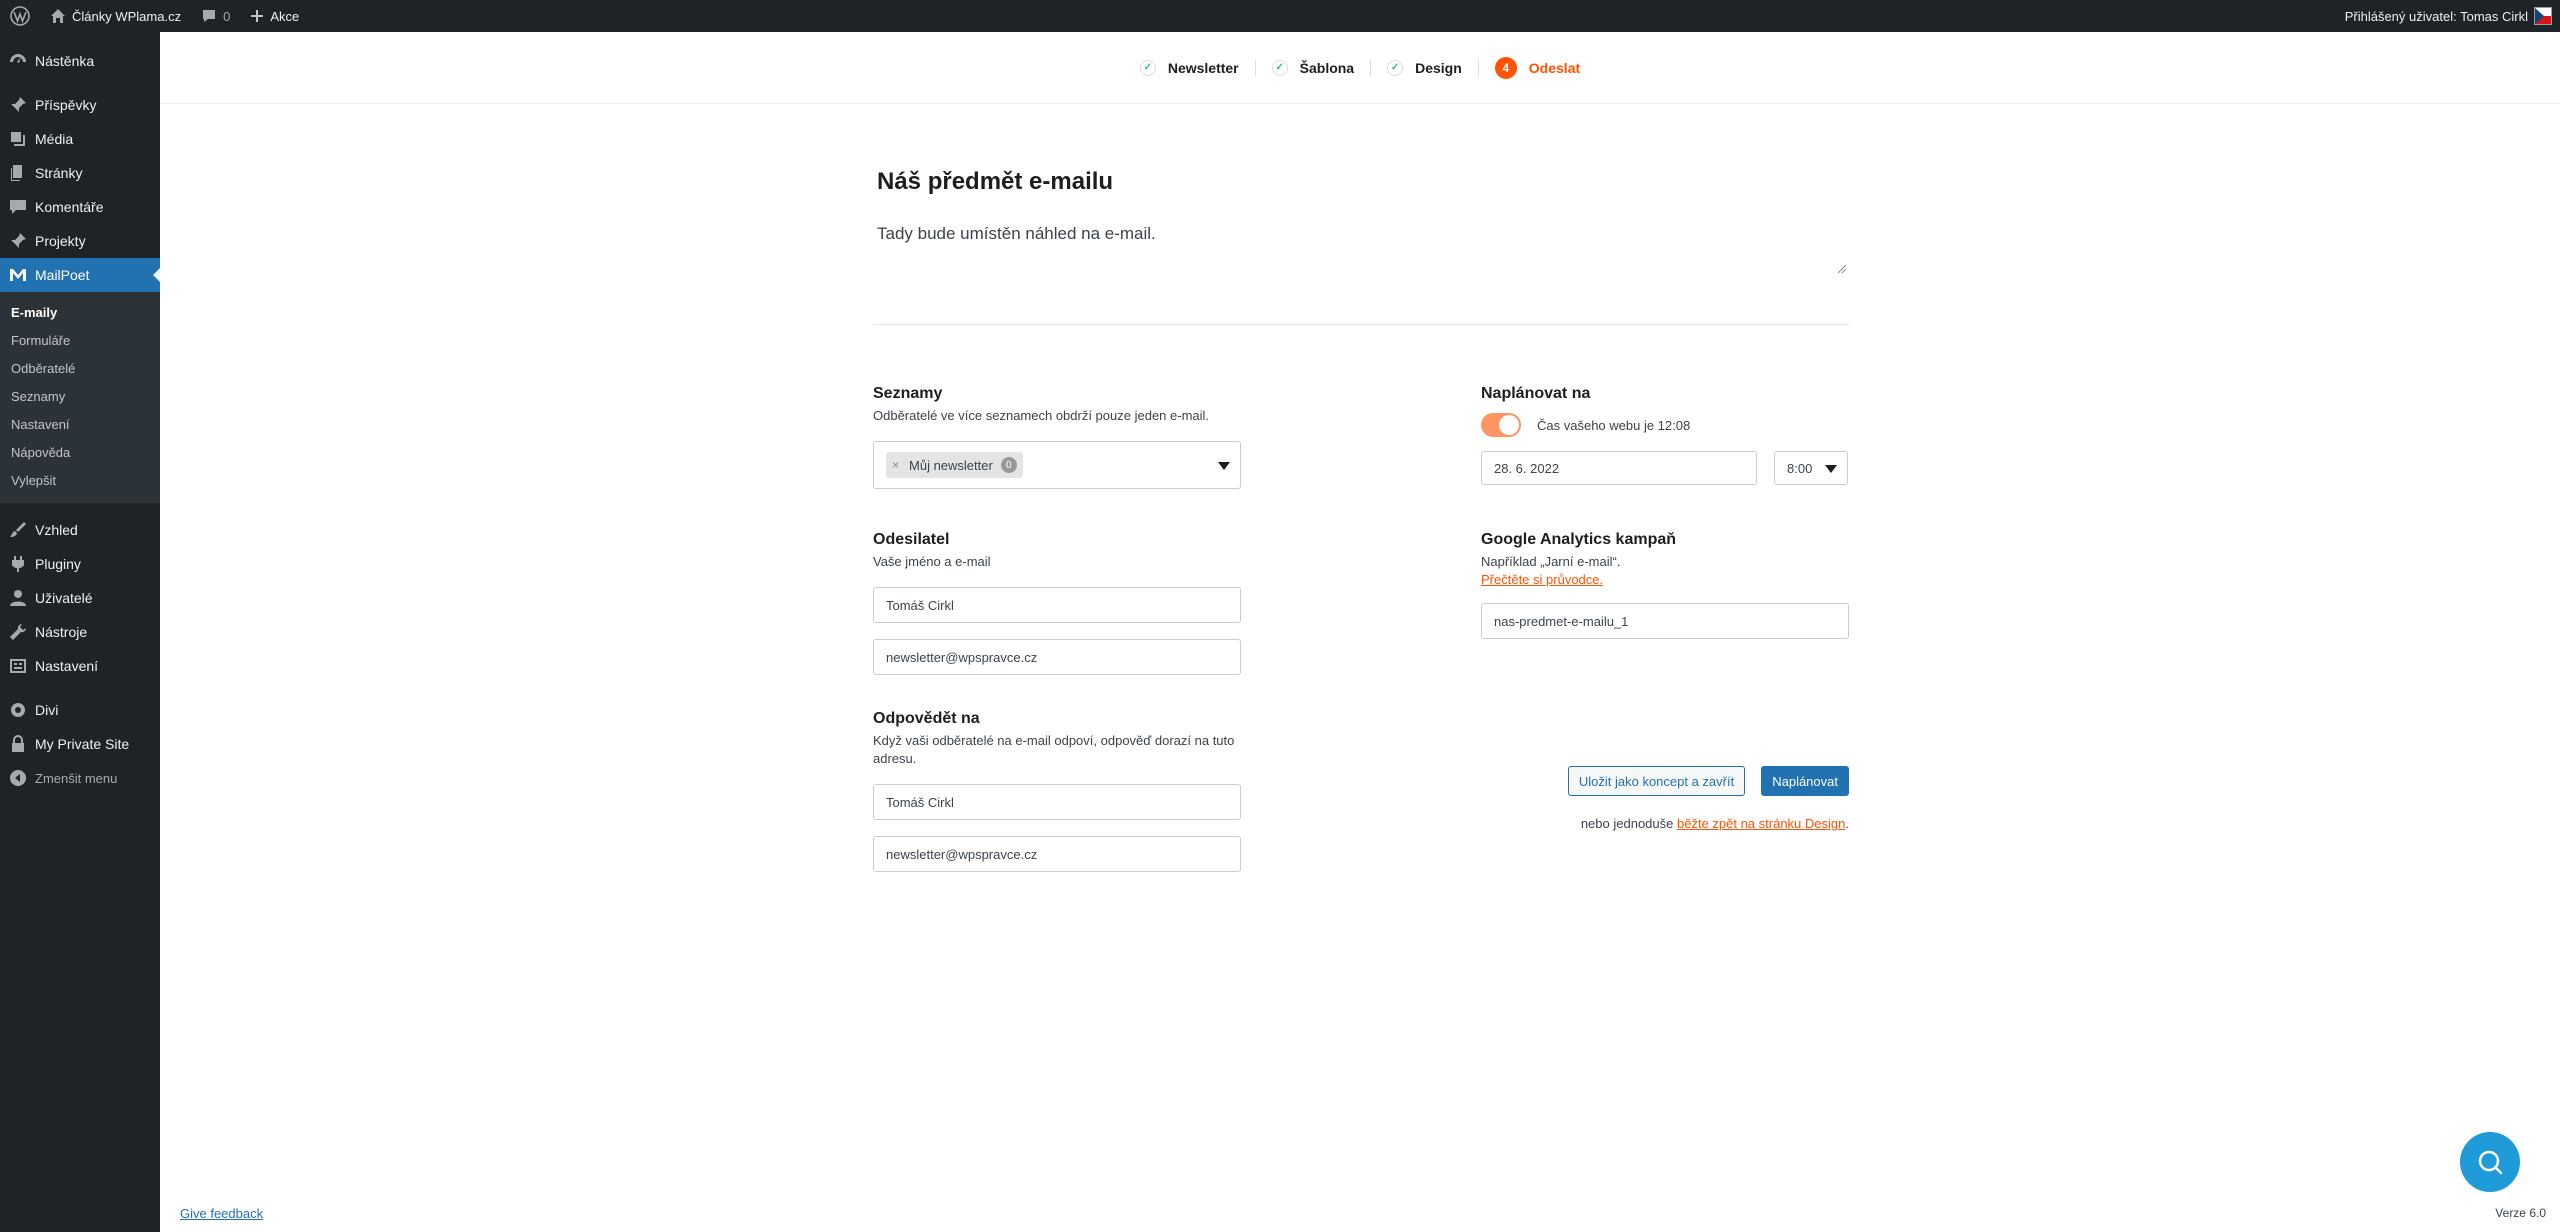  What do you see at coordinates (58, 16) in the screenshot?
I see `home-icon` at bounding box center [58, 16].